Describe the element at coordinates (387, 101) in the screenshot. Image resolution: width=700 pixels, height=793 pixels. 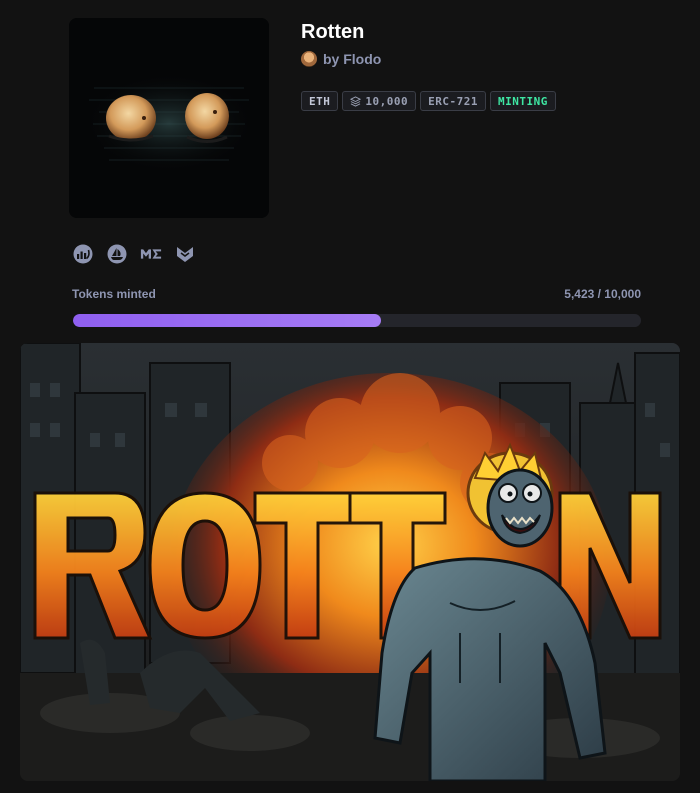
I see `supply-value: 10,000` at that location.